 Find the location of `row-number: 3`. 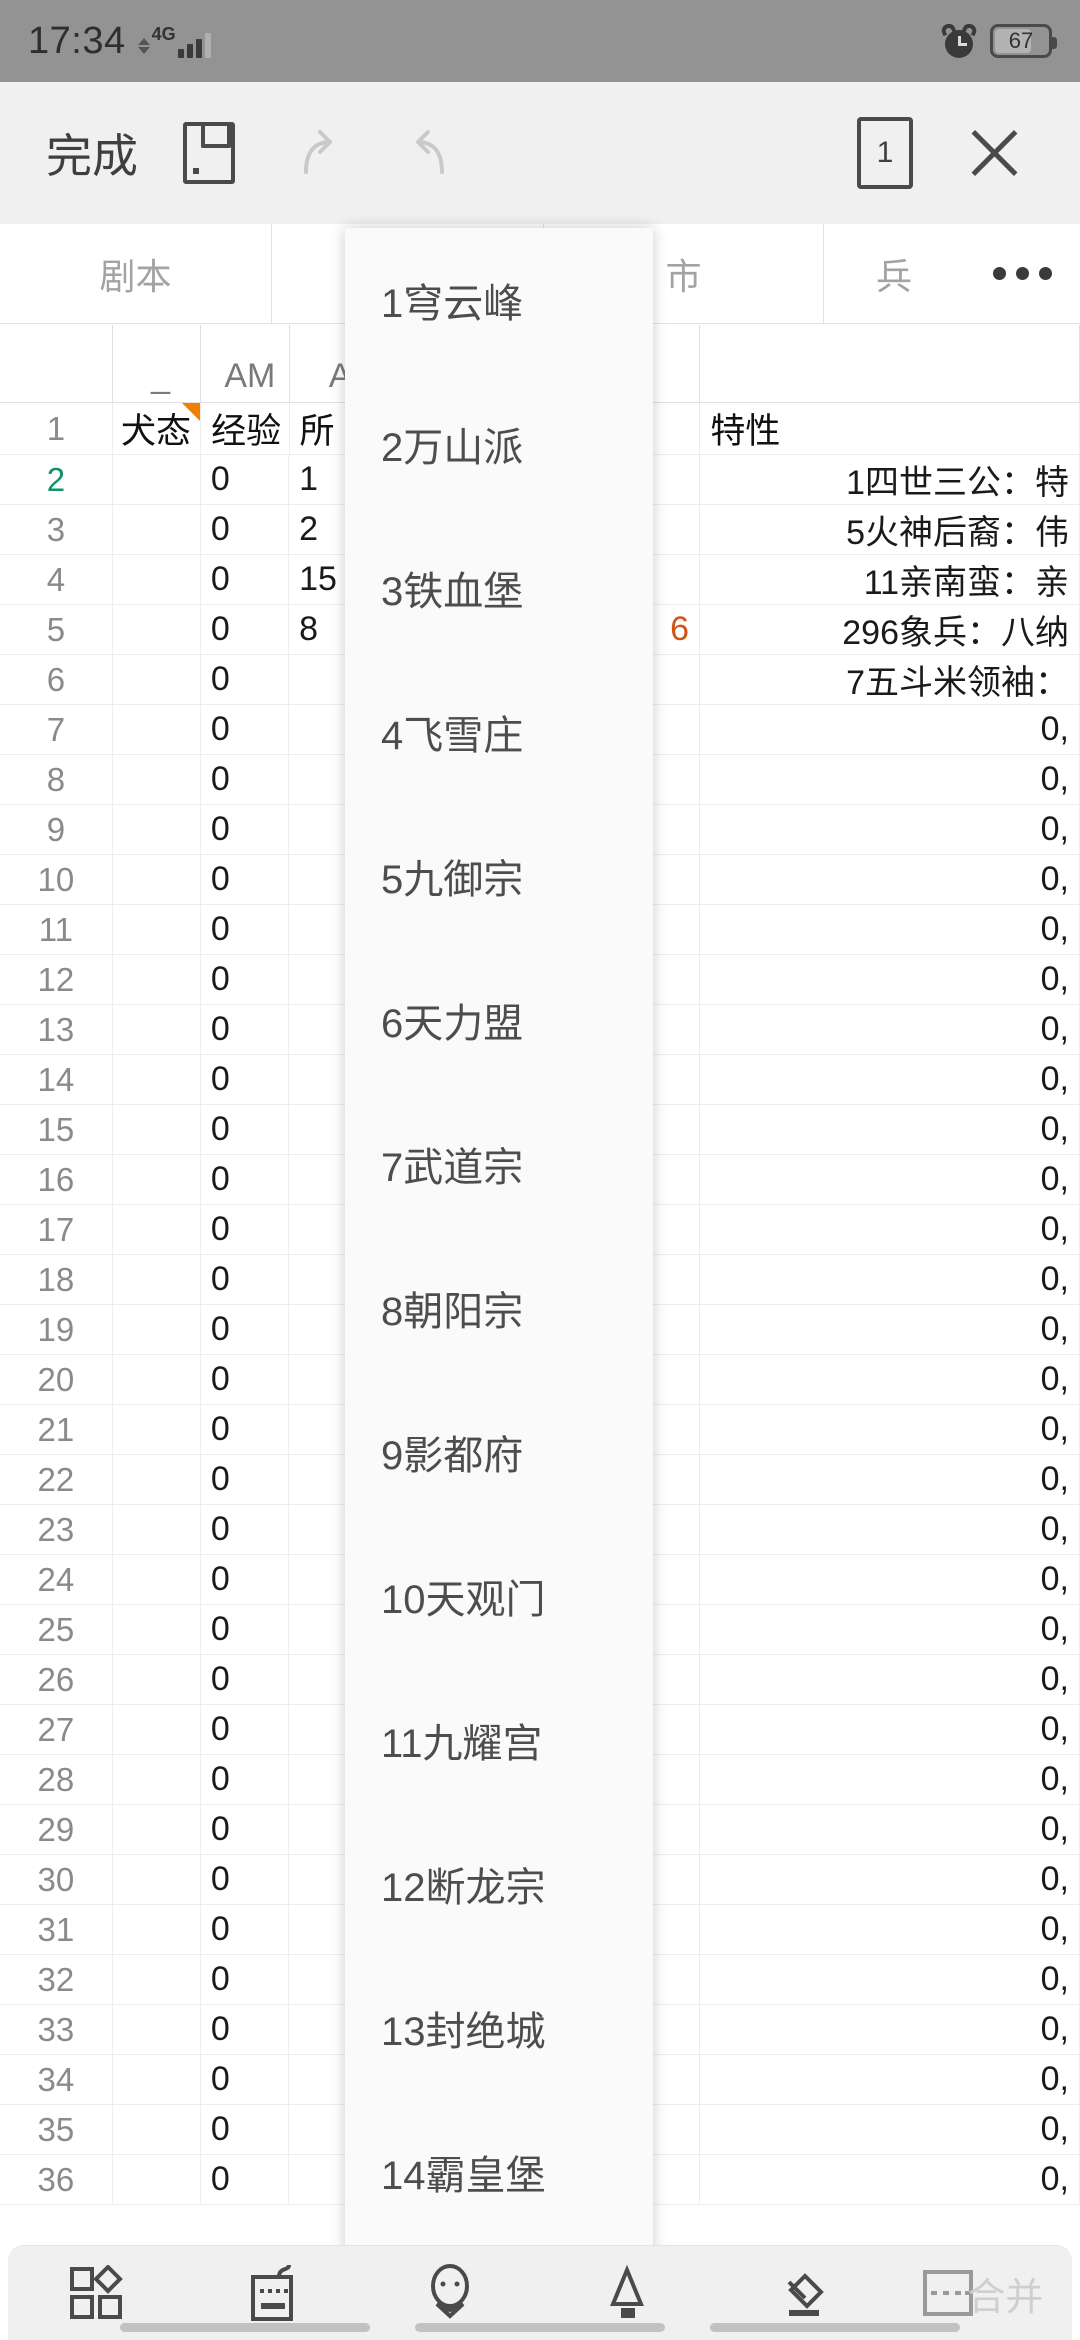

row-number: 3 is located at coordinates (56, 529).